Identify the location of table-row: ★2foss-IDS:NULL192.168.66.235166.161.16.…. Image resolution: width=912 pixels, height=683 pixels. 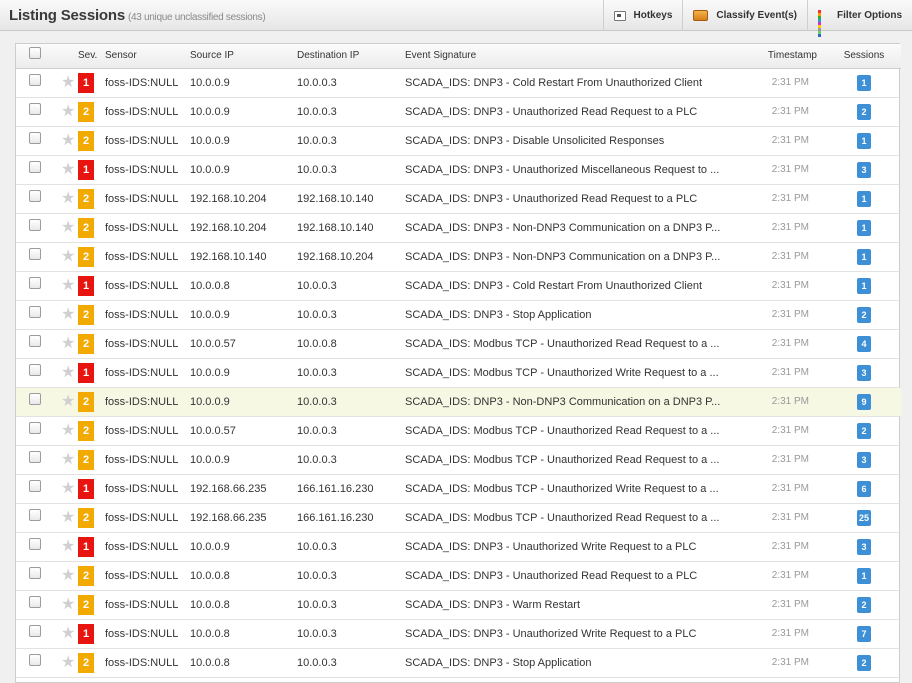
(458, 517).